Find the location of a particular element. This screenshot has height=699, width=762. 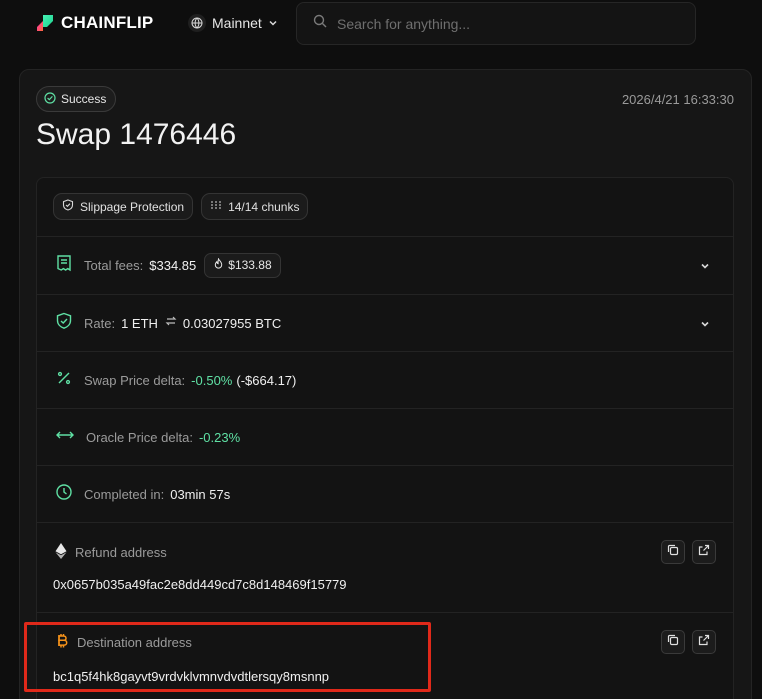

chunks-chip: 14/14 chunks is located at coordinates (255, 206).